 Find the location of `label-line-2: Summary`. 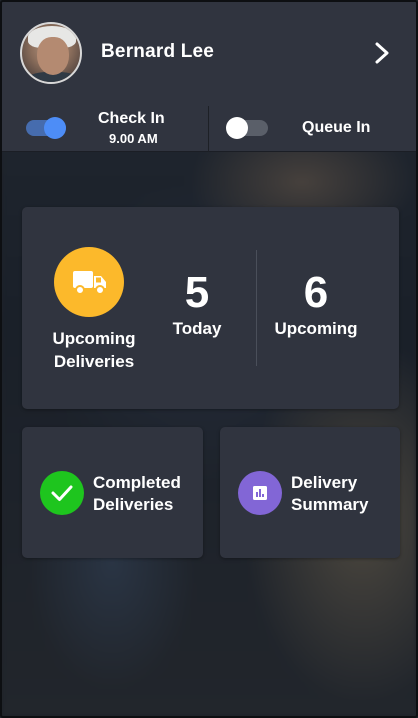

label-line-2: Summary is located at coordinates (330, 504).